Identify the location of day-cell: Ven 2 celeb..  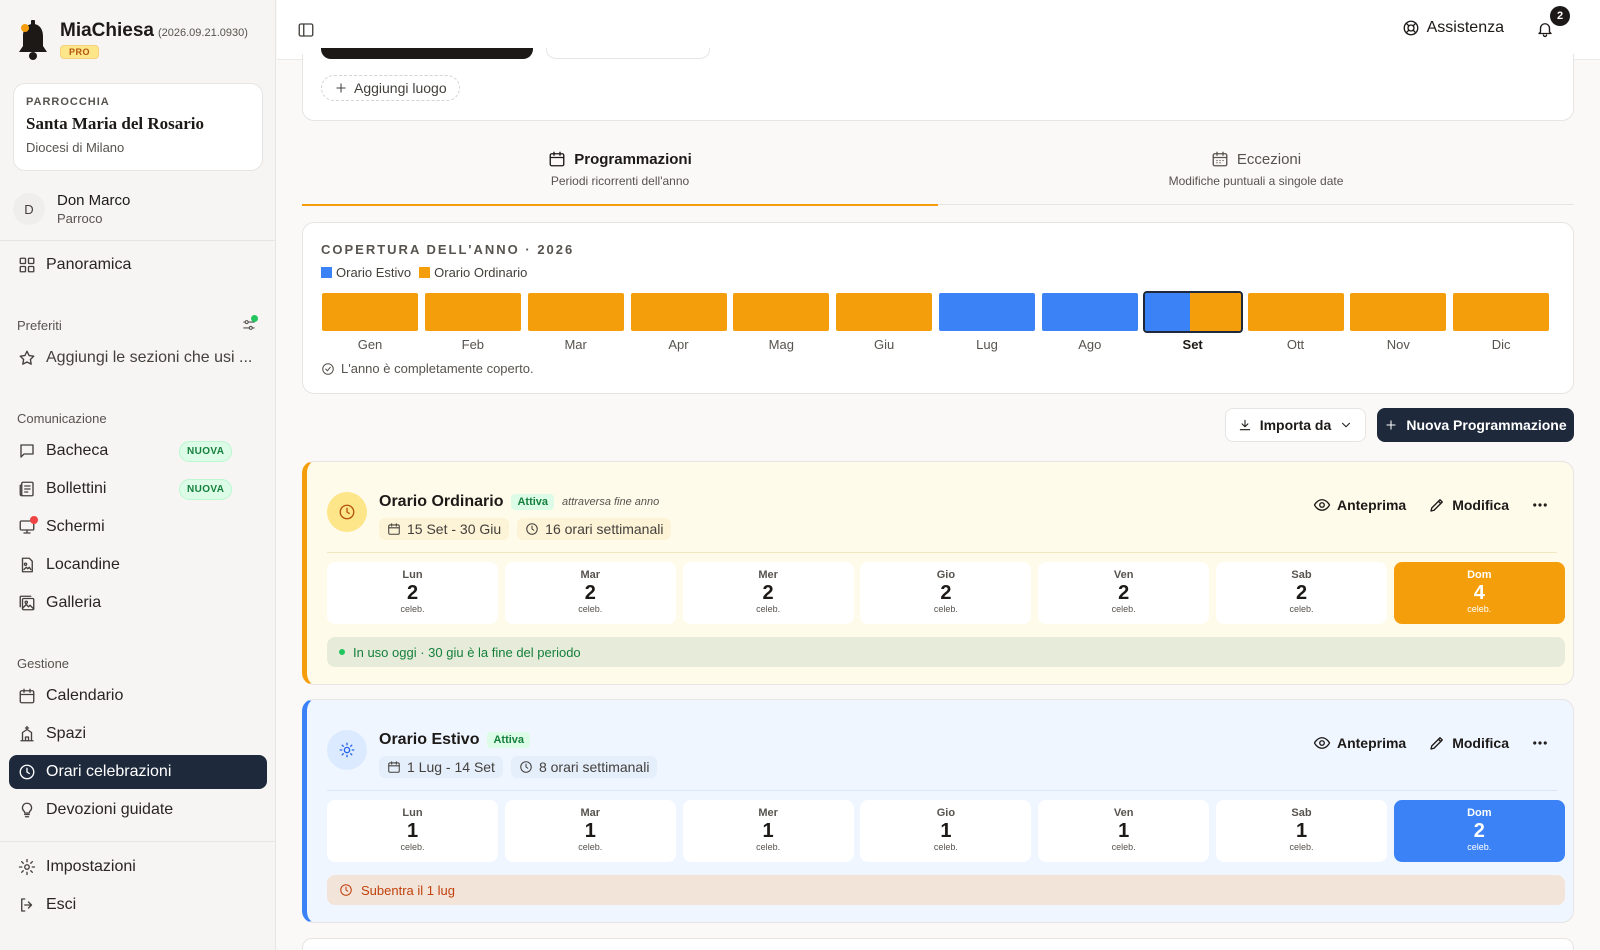
(1124, 593).